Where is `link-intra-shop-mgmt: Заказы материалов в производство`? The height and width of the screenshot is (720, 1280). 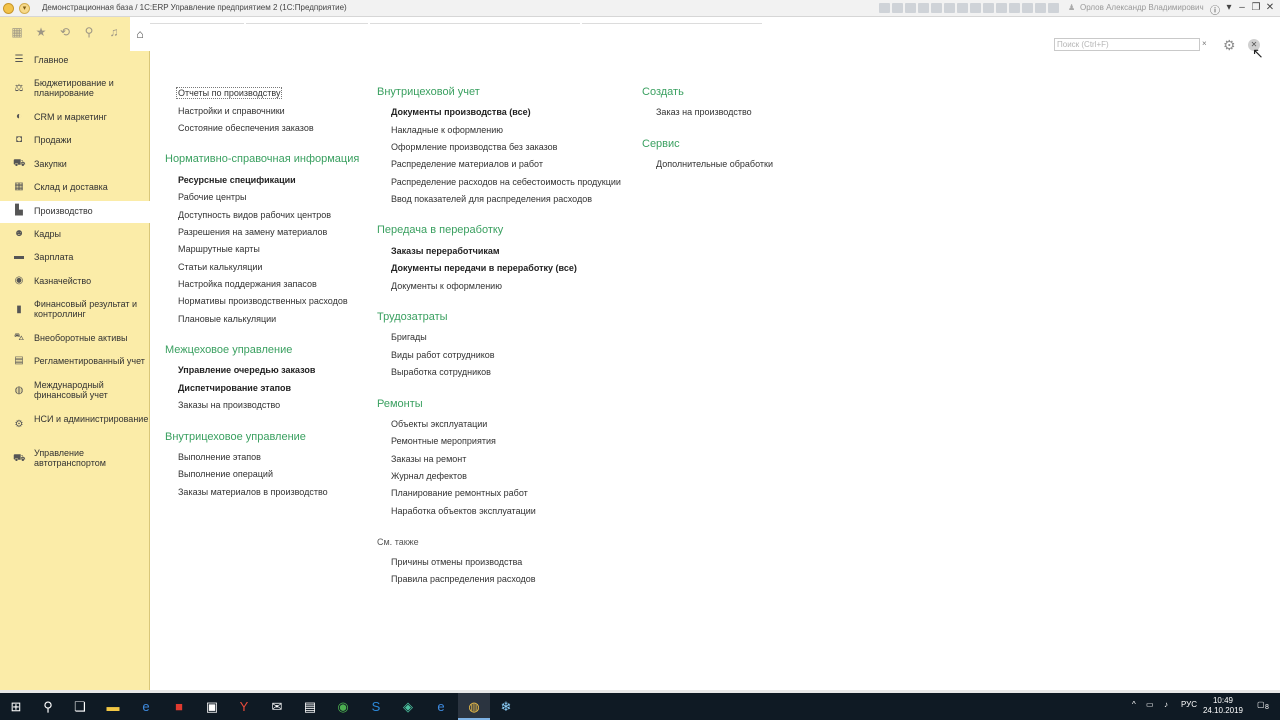
link-intra-shop-mgmt: Заказы материалов в производство is located at coordinates (253, 492).